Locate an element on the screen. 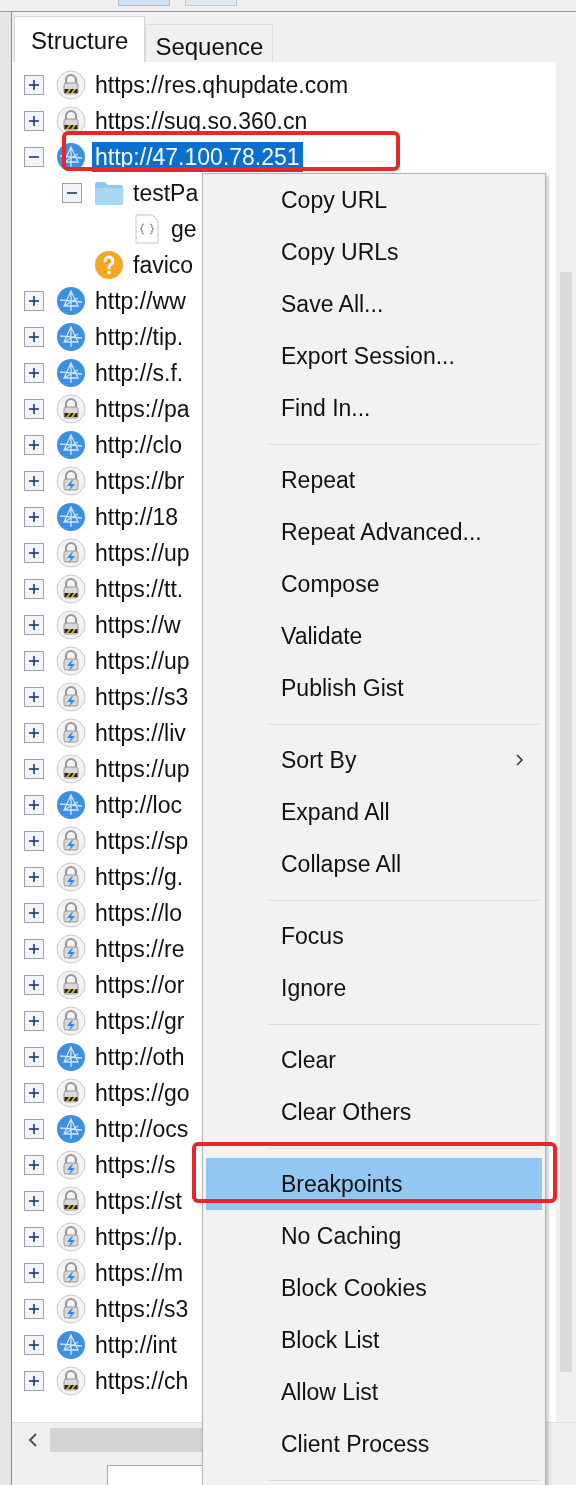 This screenshot has height=1485, width=576. tree-item-label: https://go is located at coordinates (142, 1093).